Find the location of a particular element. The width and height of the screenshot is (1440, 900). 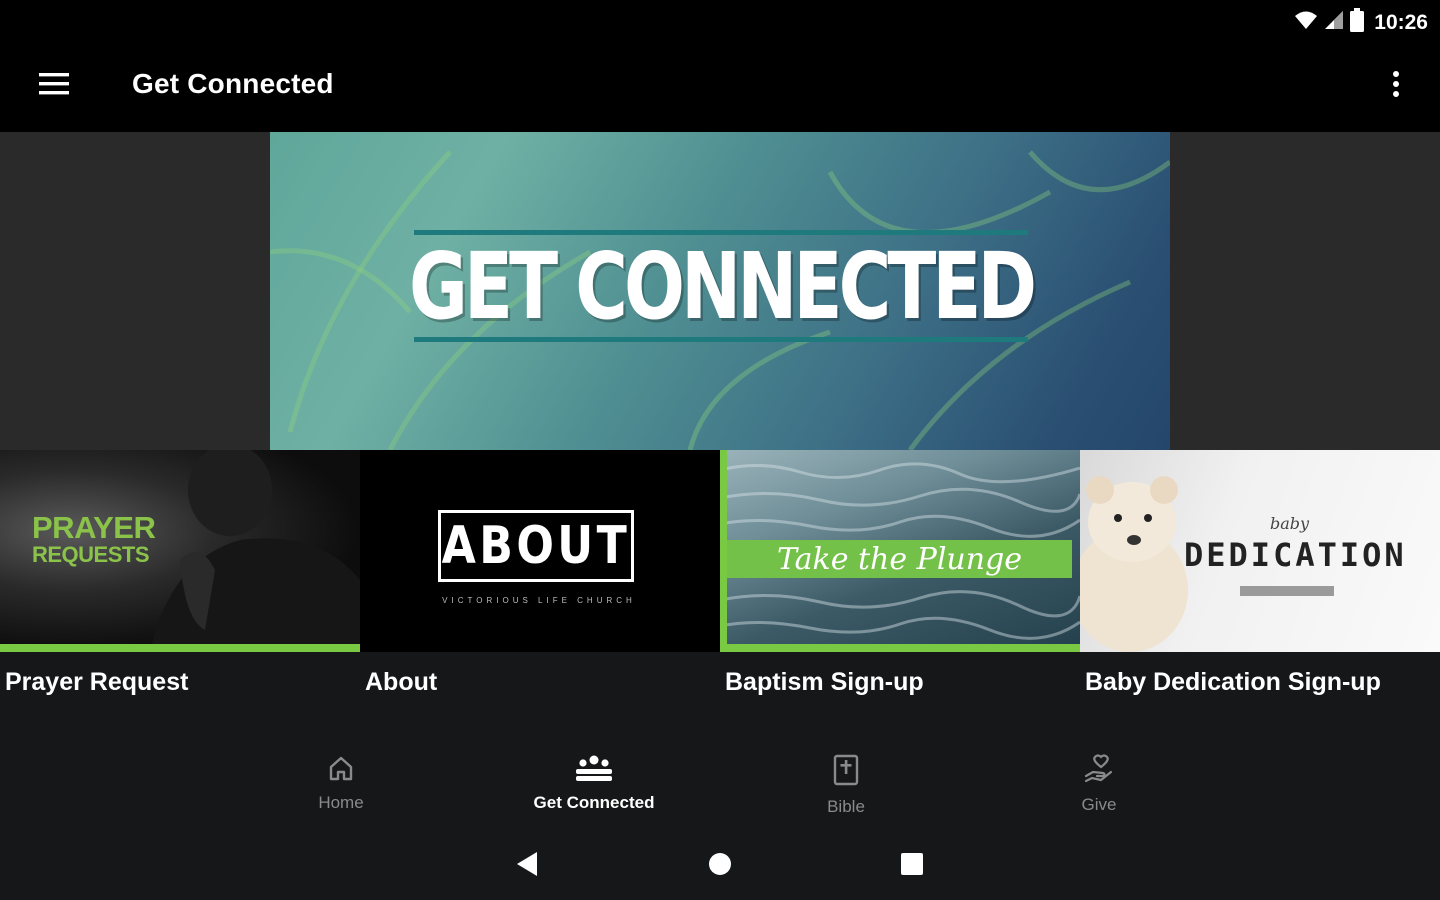

home-icon is located at coordinates (341, 770).